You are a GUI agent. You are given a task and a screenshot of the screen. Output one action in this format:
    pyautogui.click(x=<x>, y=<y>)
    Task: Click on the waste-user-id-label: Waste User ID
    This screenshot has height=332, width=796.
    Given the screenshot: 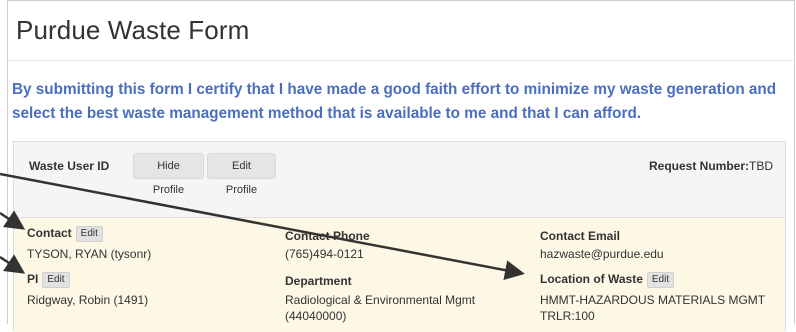 What is the action you would take?
    pyautogui.click(x=69, y=166)
    